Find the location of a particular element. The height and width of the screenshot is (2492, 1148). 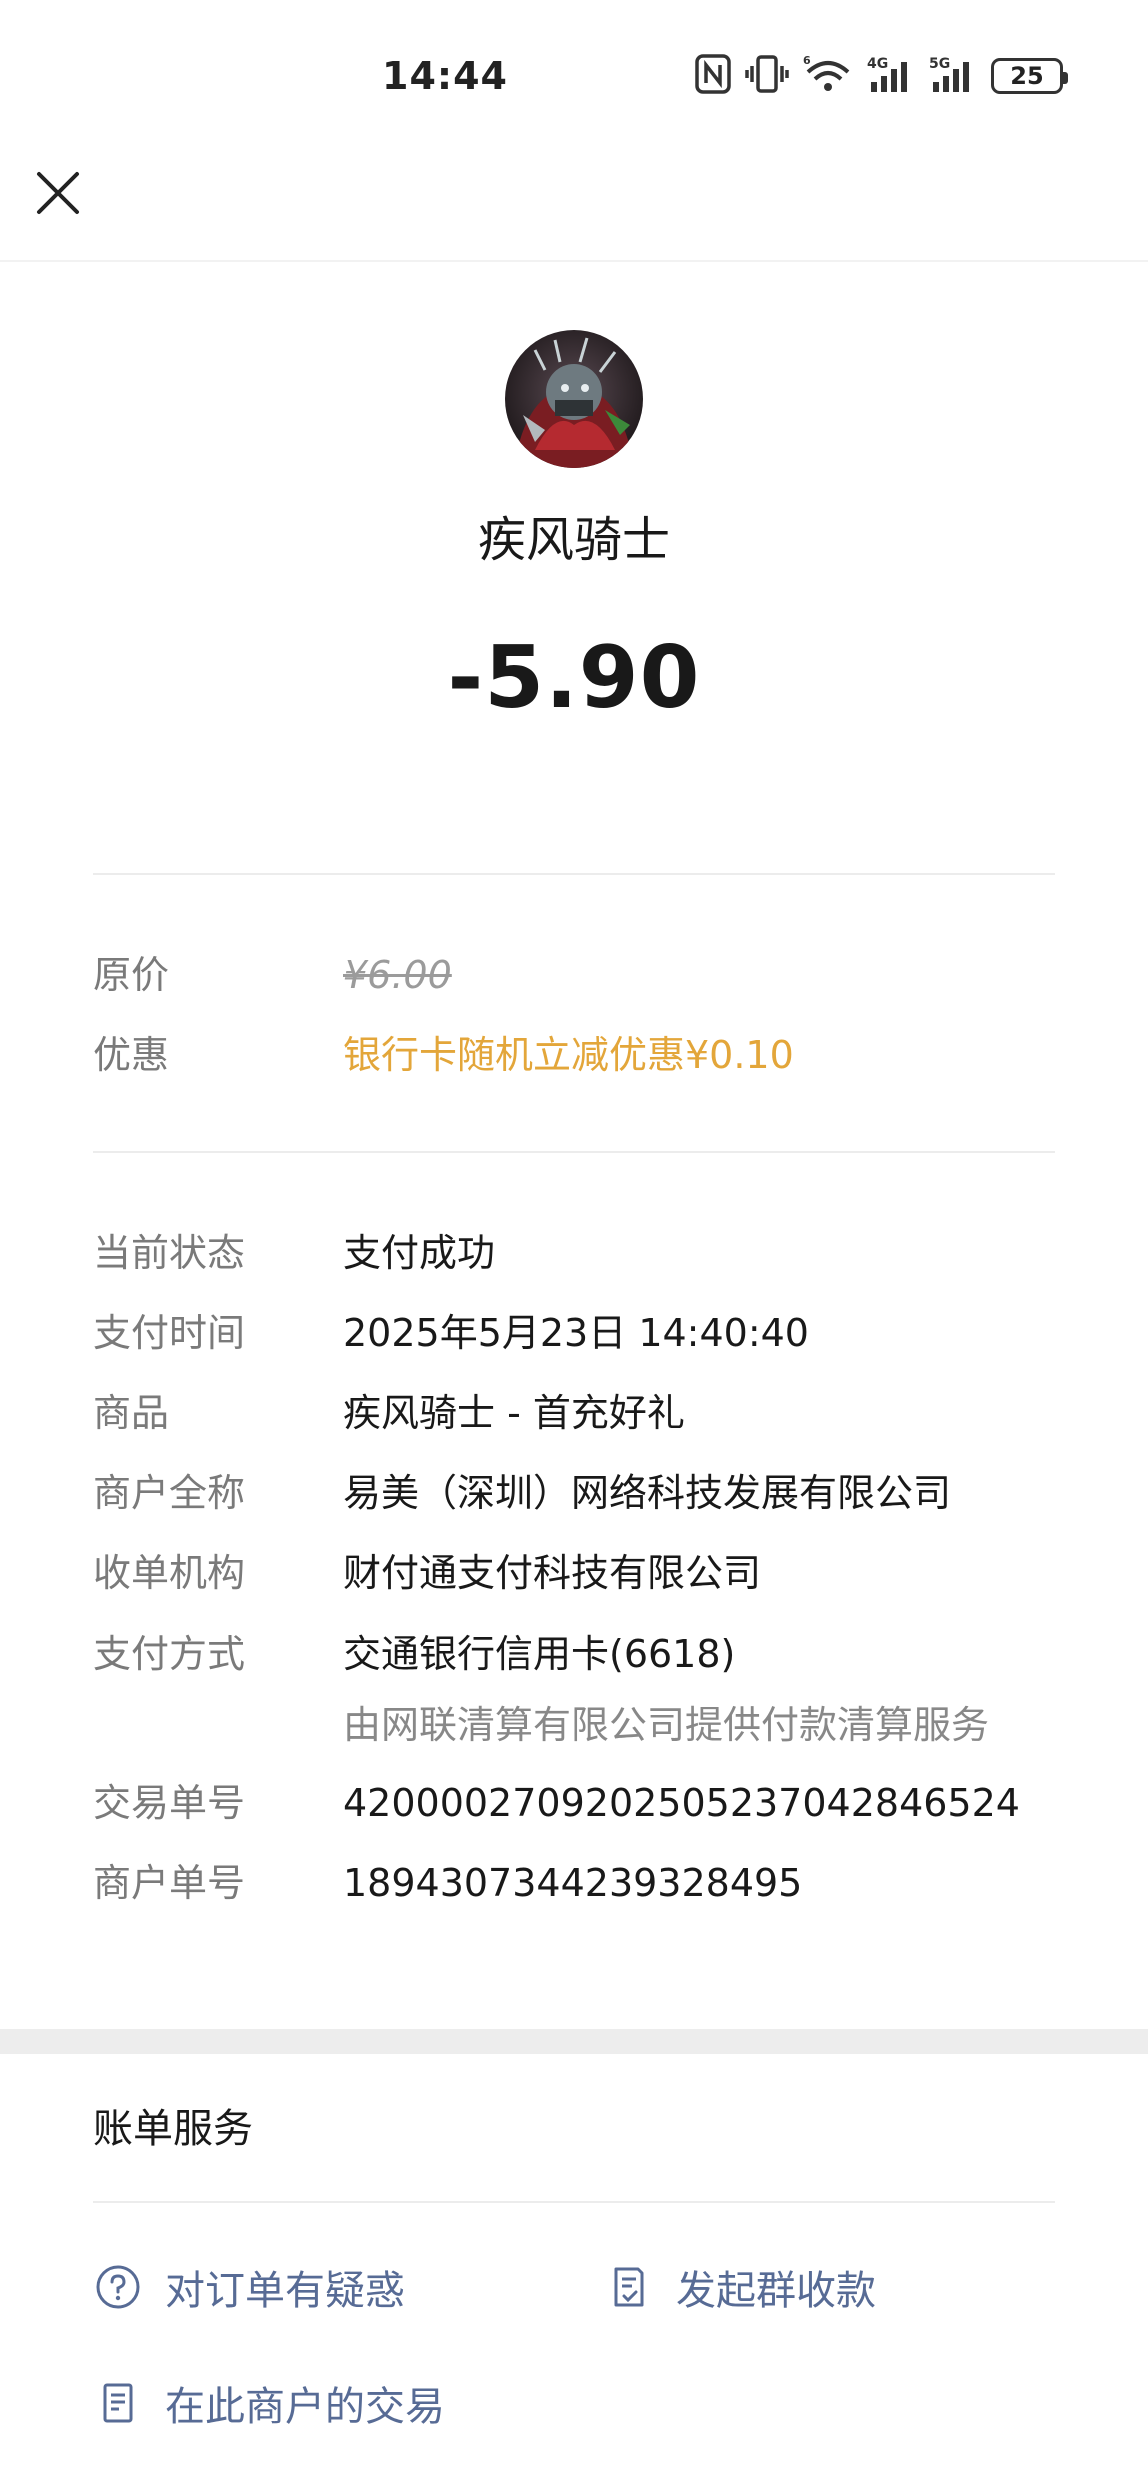

document-list-icon is located at coordinates (118, 2403).